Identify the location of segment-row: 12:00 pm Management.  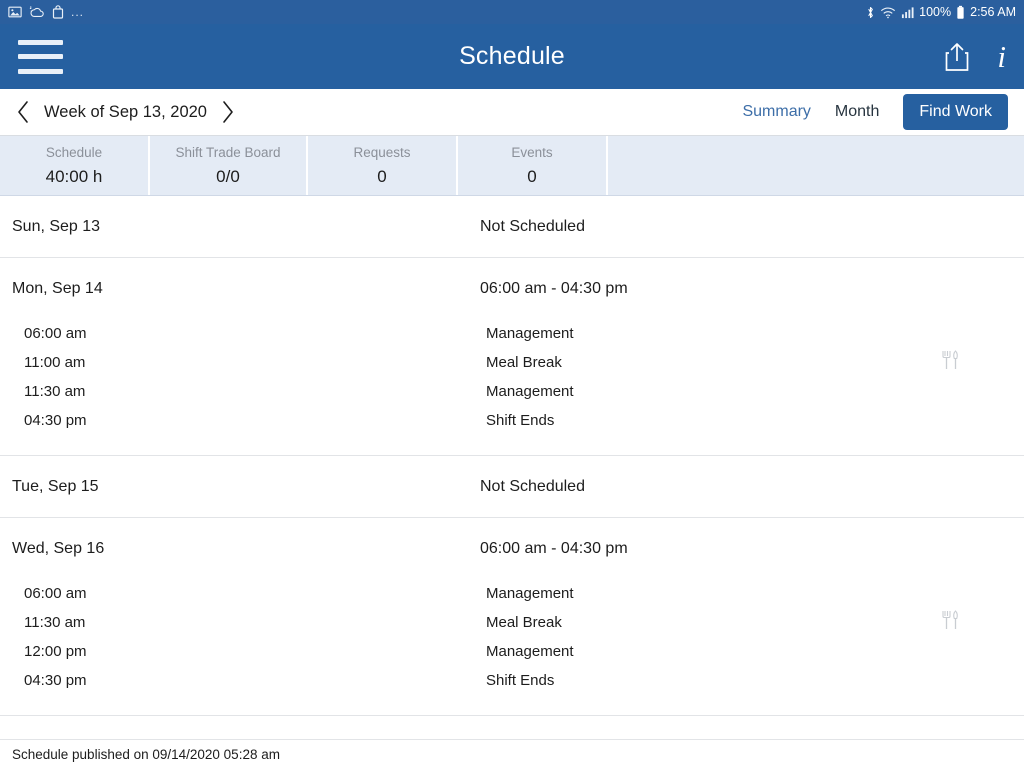
(512, 651).